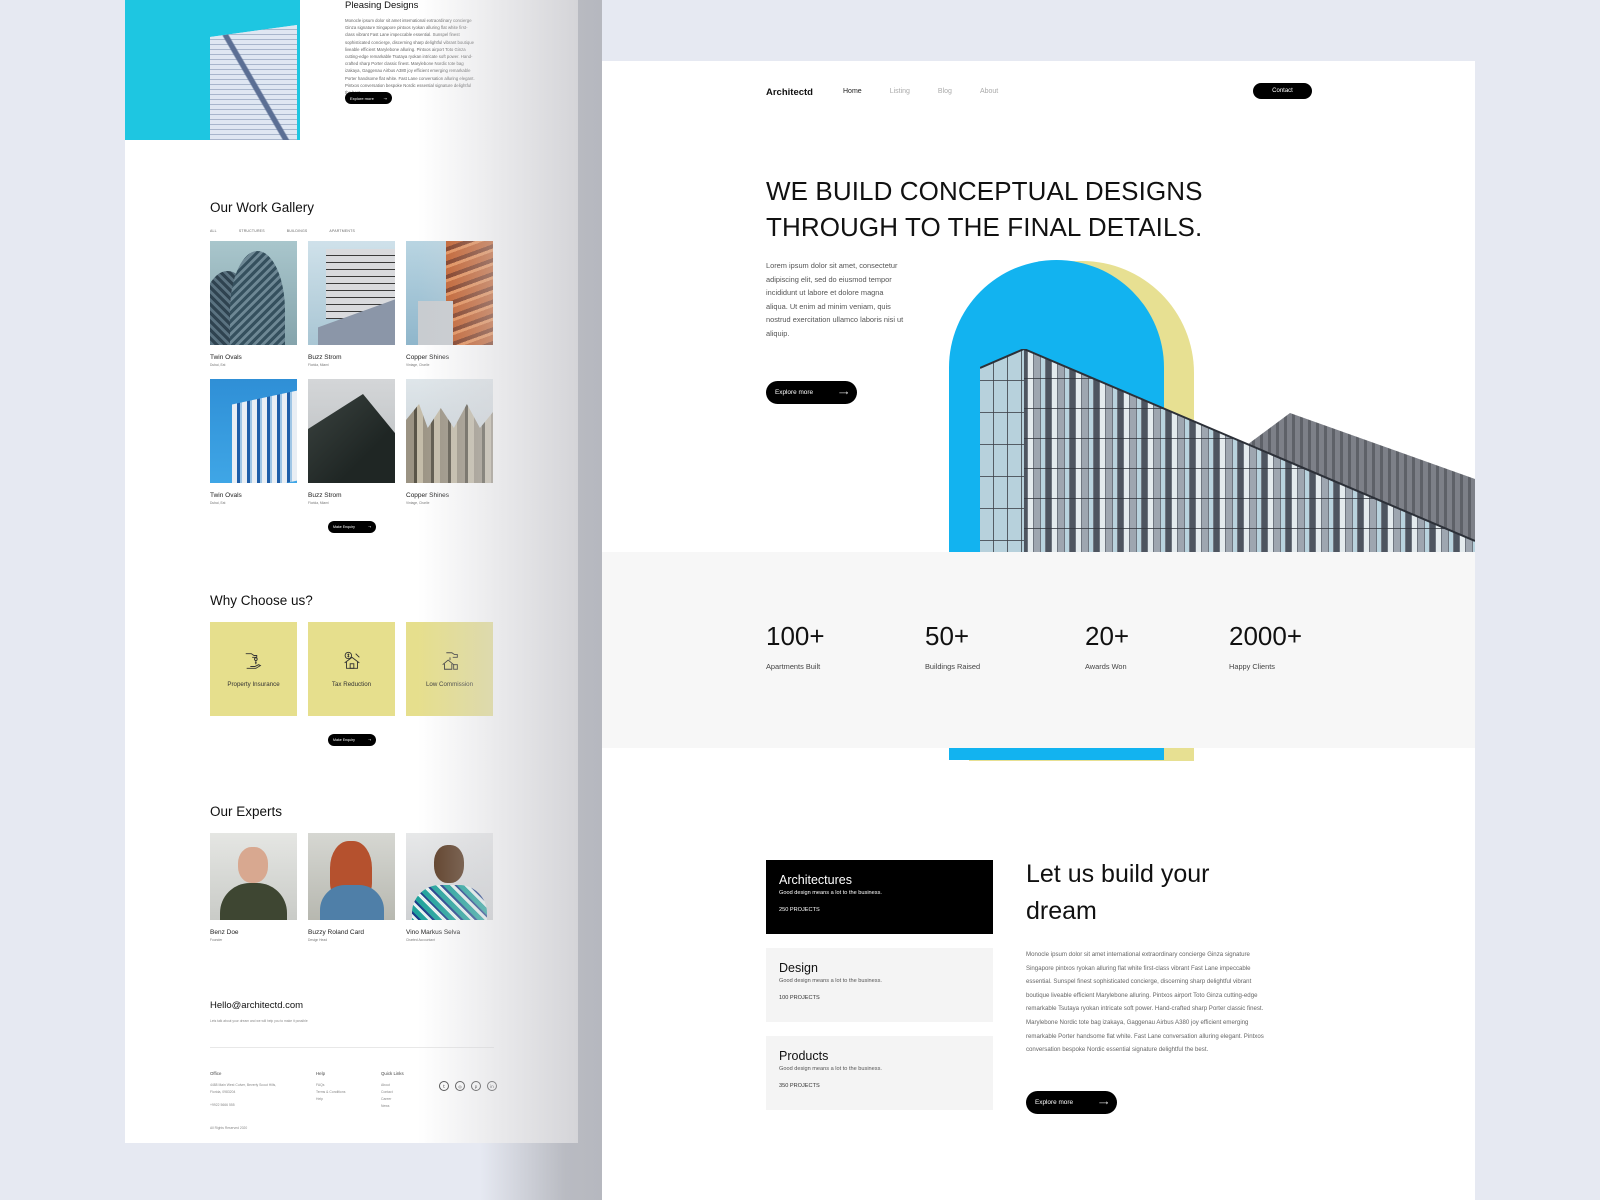  I want to click on stat-value: 100+, so click(795, 636).